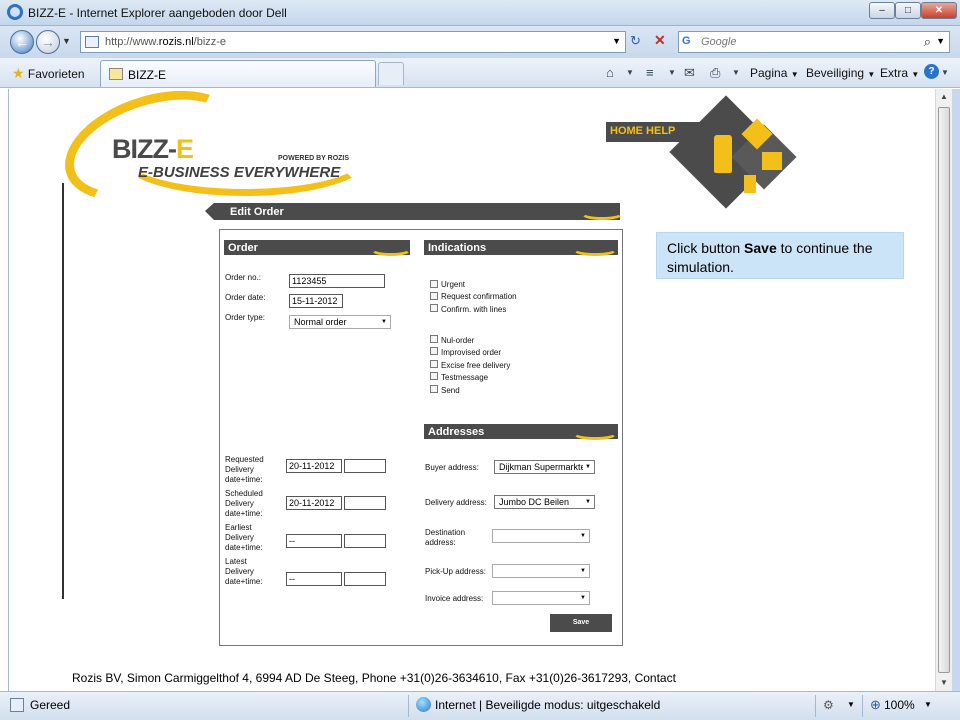 This screenshot has width=960, height=720. Describe the element at coordinates (715, 73) in the screenshot. I see `print-icon: ⎙` at that location.